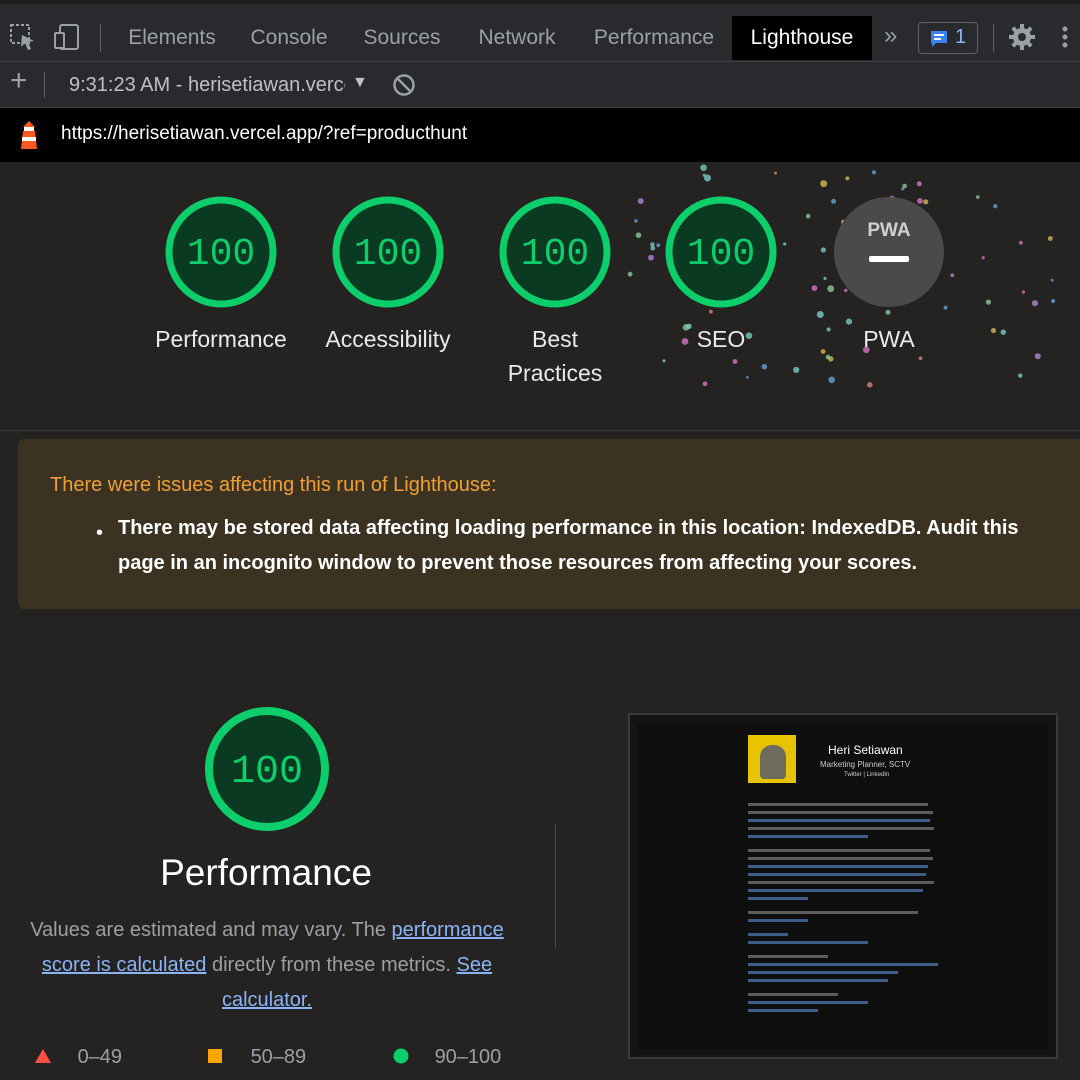 The height and width of the screenshot is (1080, 1080). I want to click on section-divider, so click(540, 430).